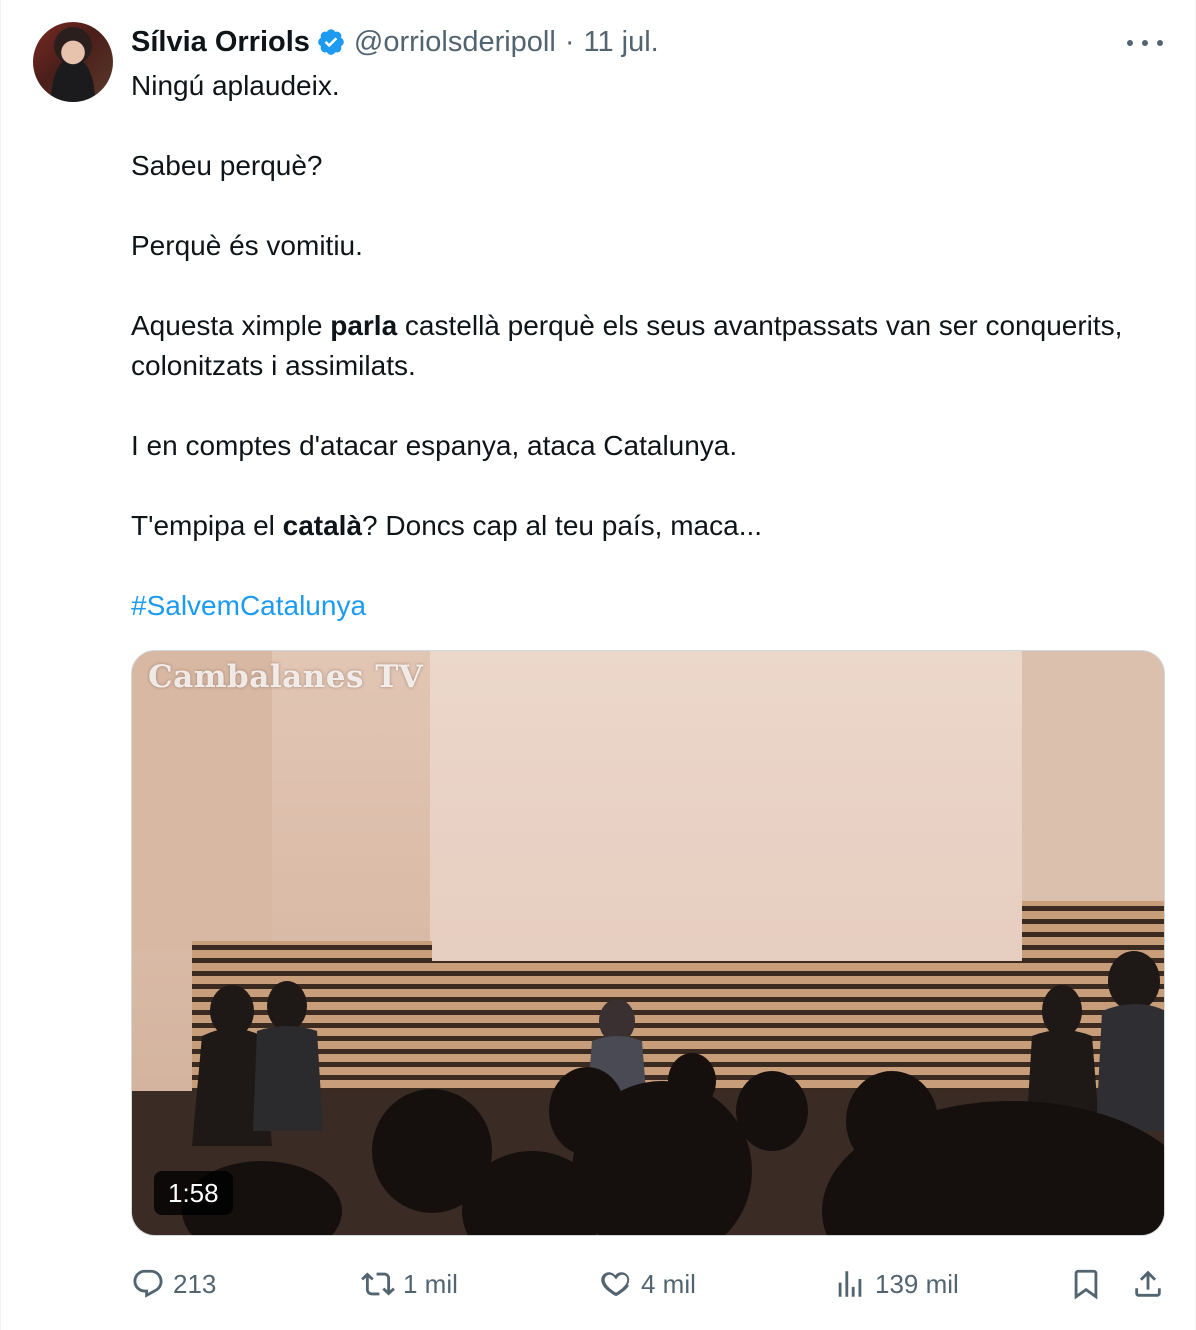  I want to click on reply-button: 213, so click(173, 1284).